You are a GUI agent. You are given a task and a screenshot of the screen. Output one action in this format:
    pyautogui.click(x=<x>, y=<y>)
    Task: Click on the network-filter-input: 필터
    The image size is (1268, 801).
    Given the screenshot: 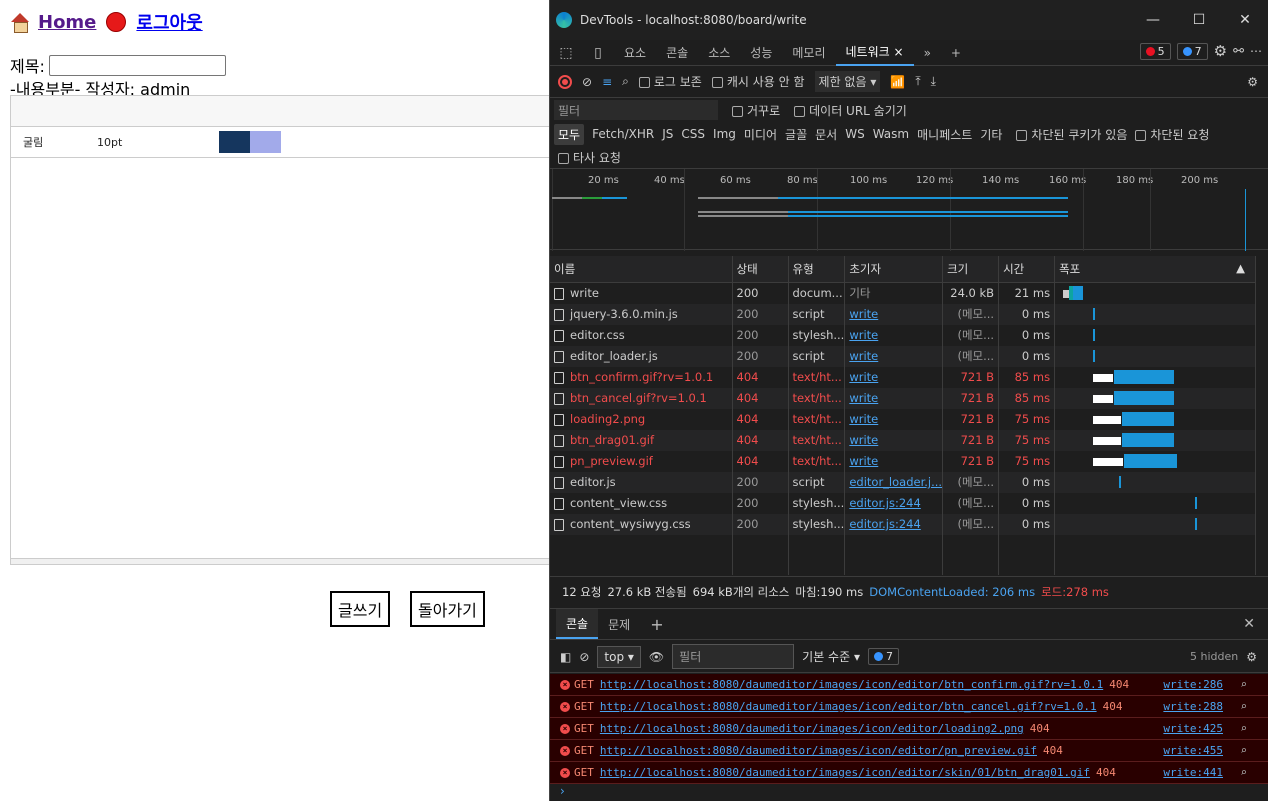 What is the action you would take?
    pyautogui.click(x=636, y=110)
    